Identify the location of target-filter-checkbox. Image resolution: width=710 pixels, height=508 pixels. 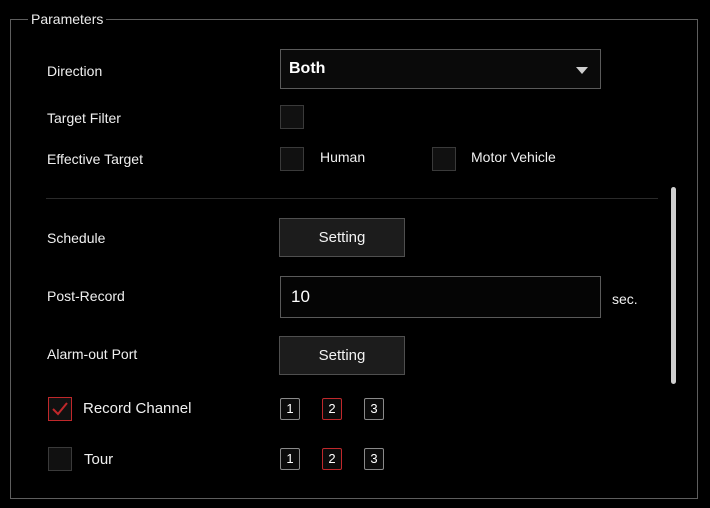
(292, 117).